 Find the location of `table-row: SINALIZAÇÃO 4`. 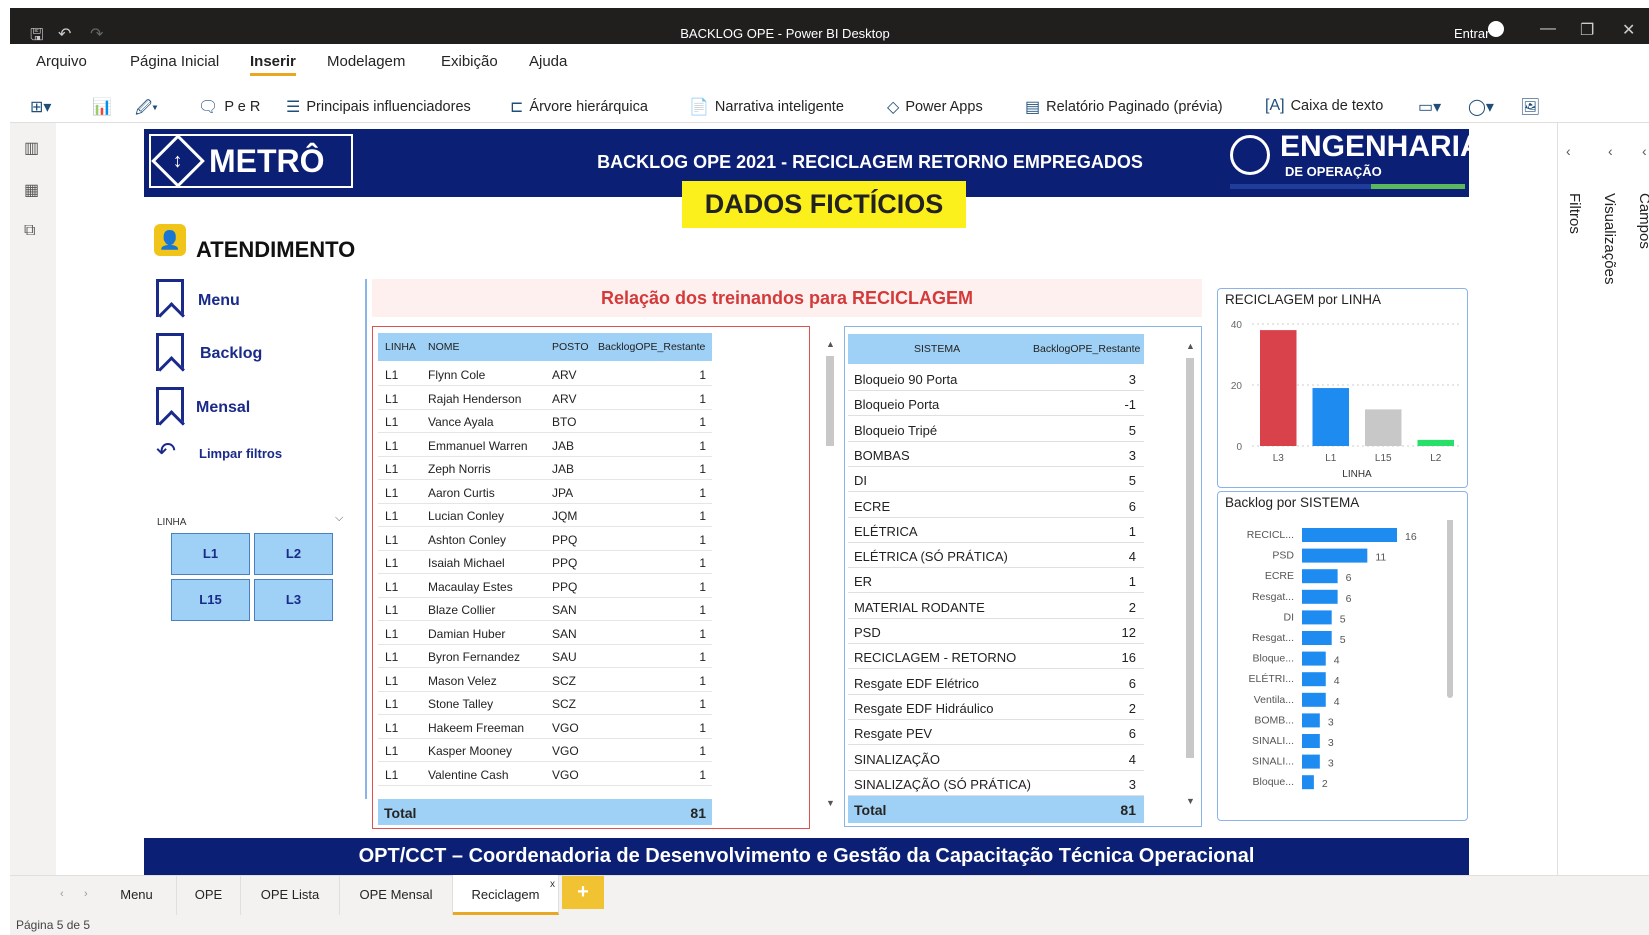

table-row: SINALIZAÇÃO 4 is located at coordinates (996, 758).